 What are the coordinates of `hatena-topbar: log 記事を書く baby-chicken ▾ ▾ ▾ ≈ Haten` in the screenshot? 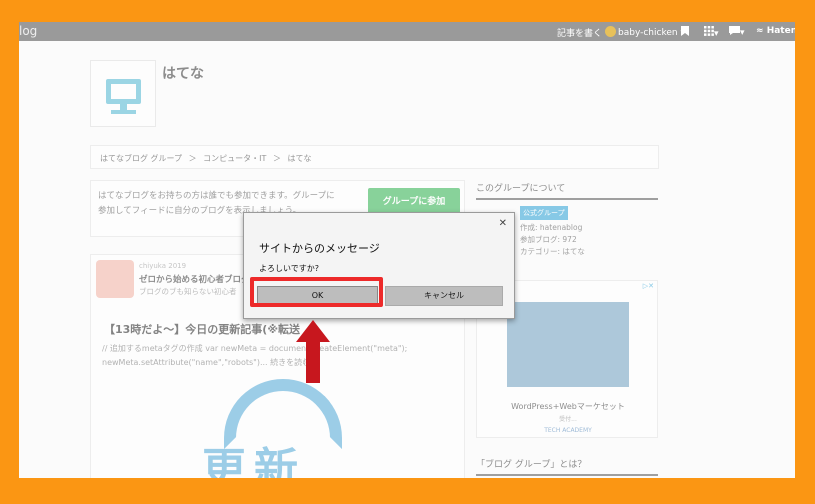 It's located at (407, 31).